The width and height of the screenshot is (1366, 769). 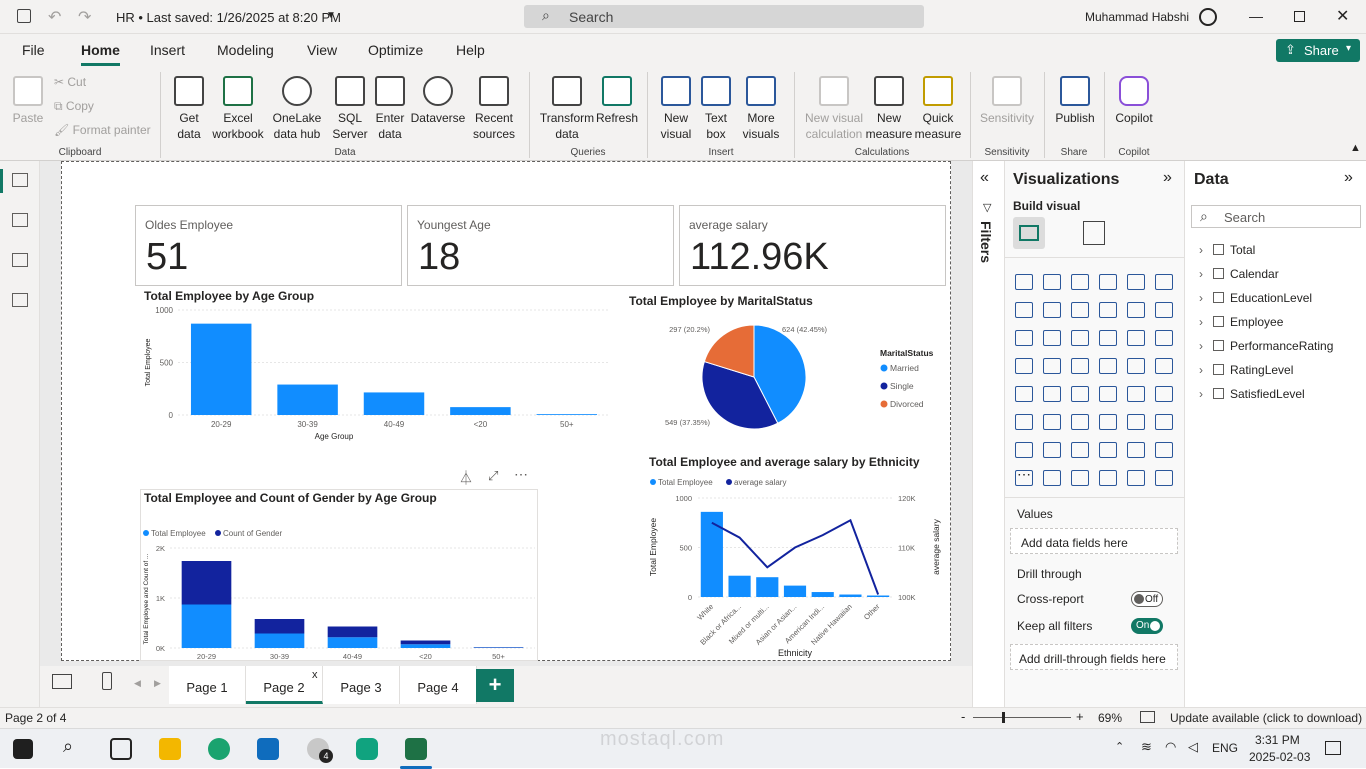 I want to click on more-options-icon: ⋯, so click(x=521, y=474).